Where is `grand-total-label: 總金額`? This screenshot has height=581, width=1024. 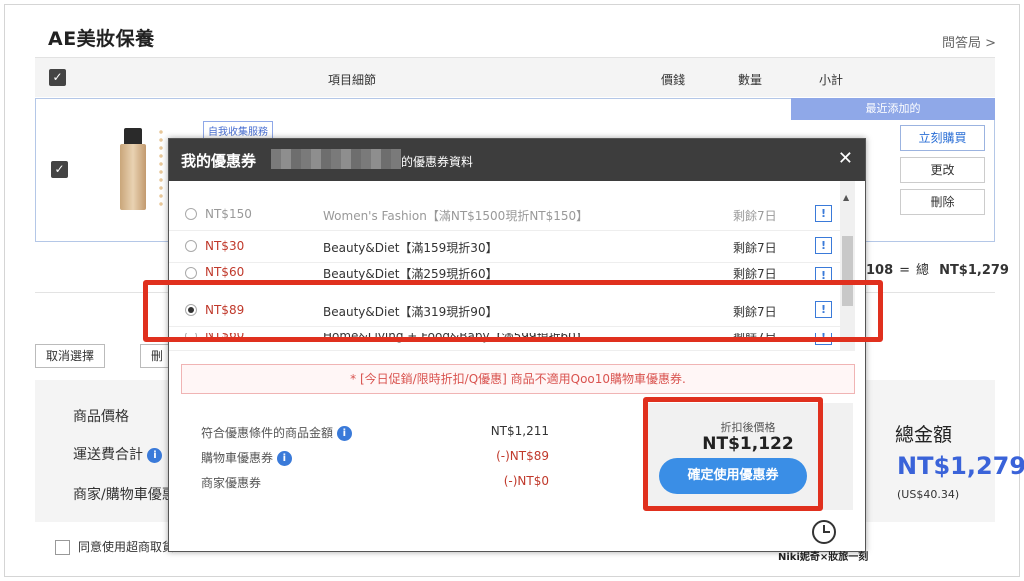
grand-total-label: 總金額 is located at coordinates (924, 435).